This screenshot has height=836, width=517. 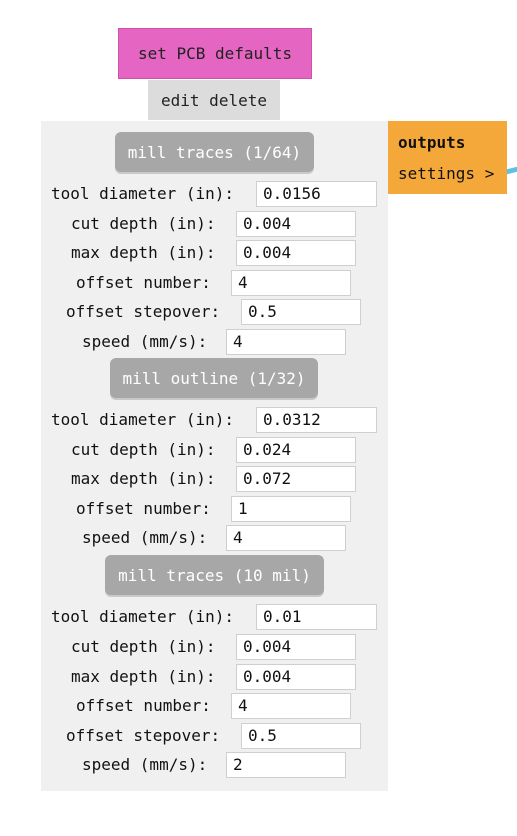 What do you see at coordinates (214, 575) in the screenshot?
I see `section-button-mill-traces-10-mil: mill traces (10 mil)` at bounding box center [214, 575].